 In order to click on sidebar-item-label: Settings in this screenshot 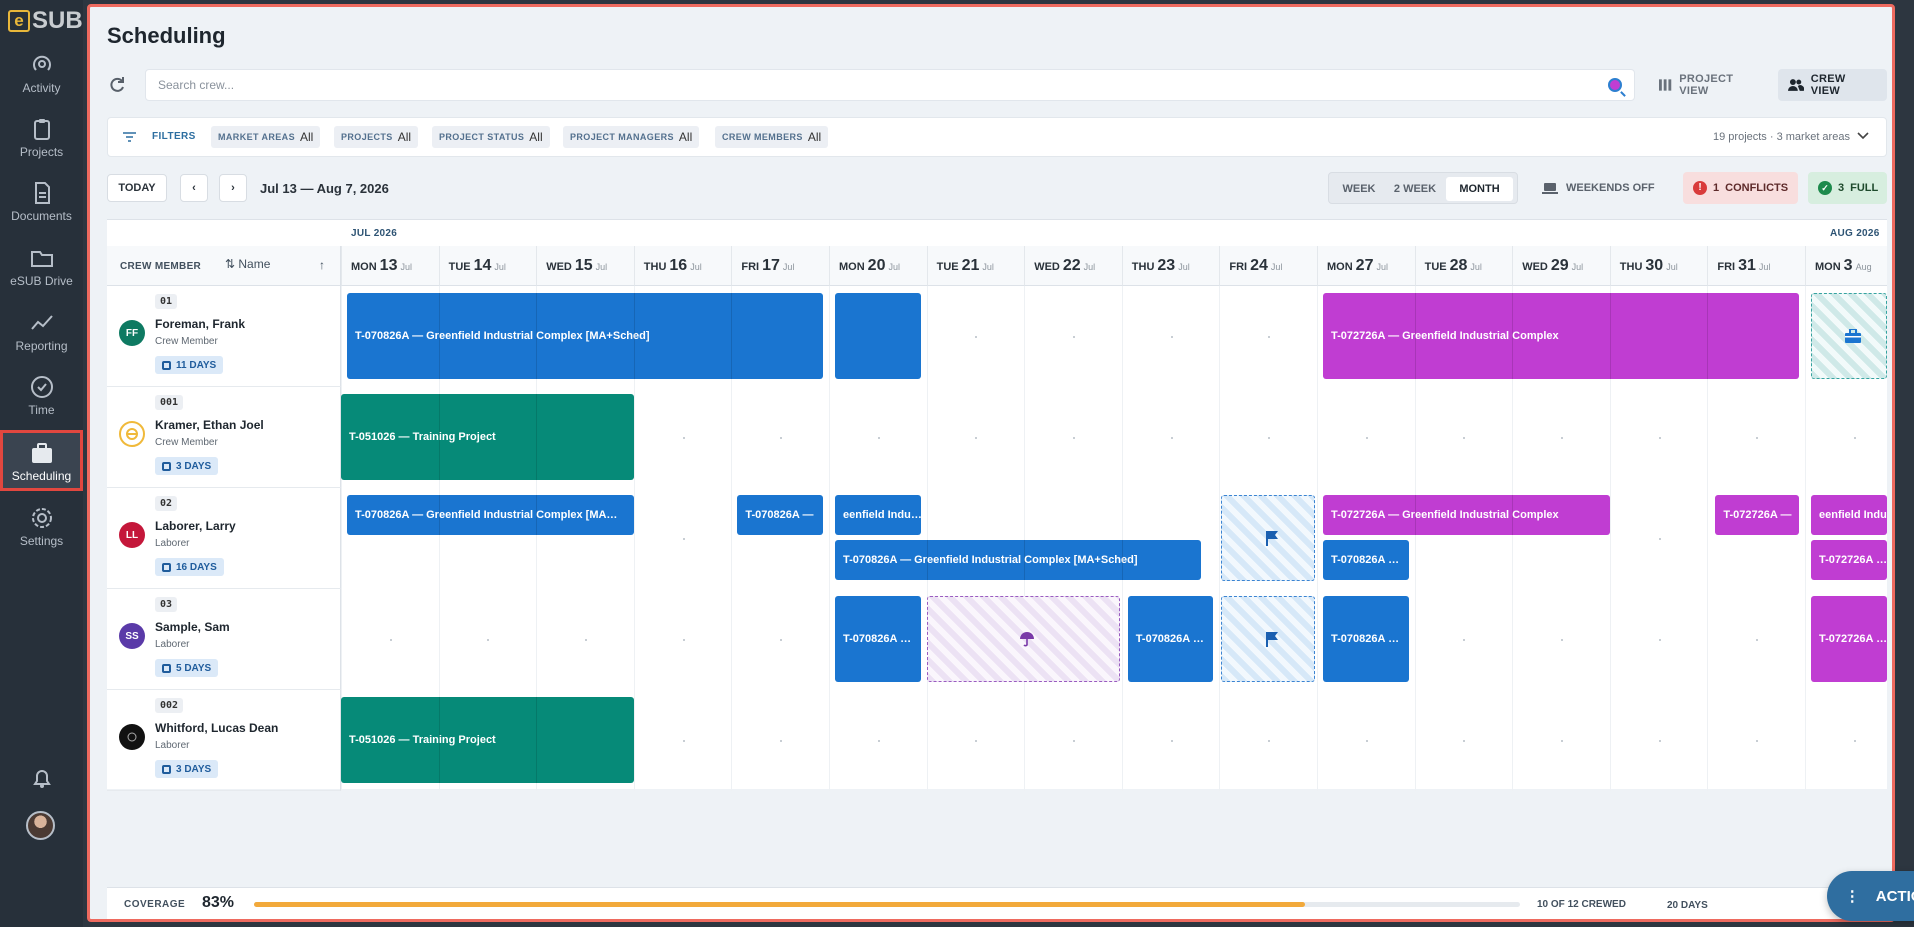, I will do `click(41, 541)`.